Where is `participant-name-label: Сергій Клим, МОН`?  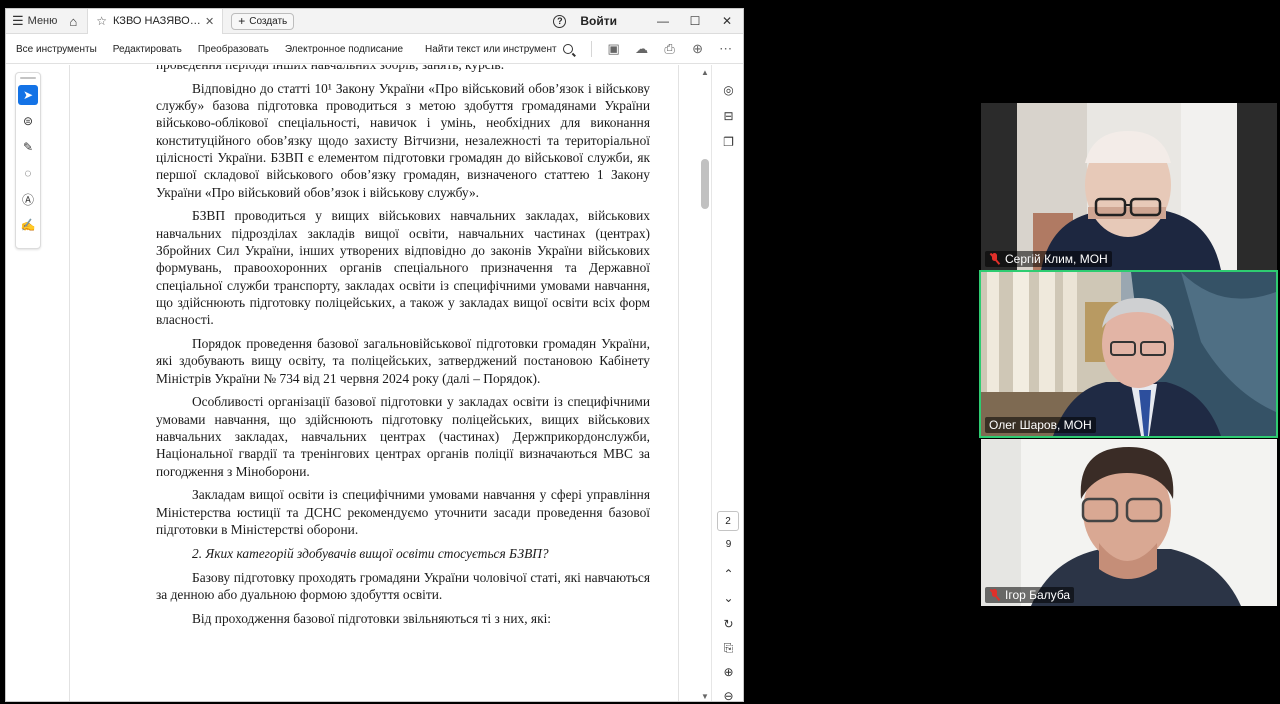
participant-name-label: Сергій Клим, МОН is located at coordinates (1048, 259).